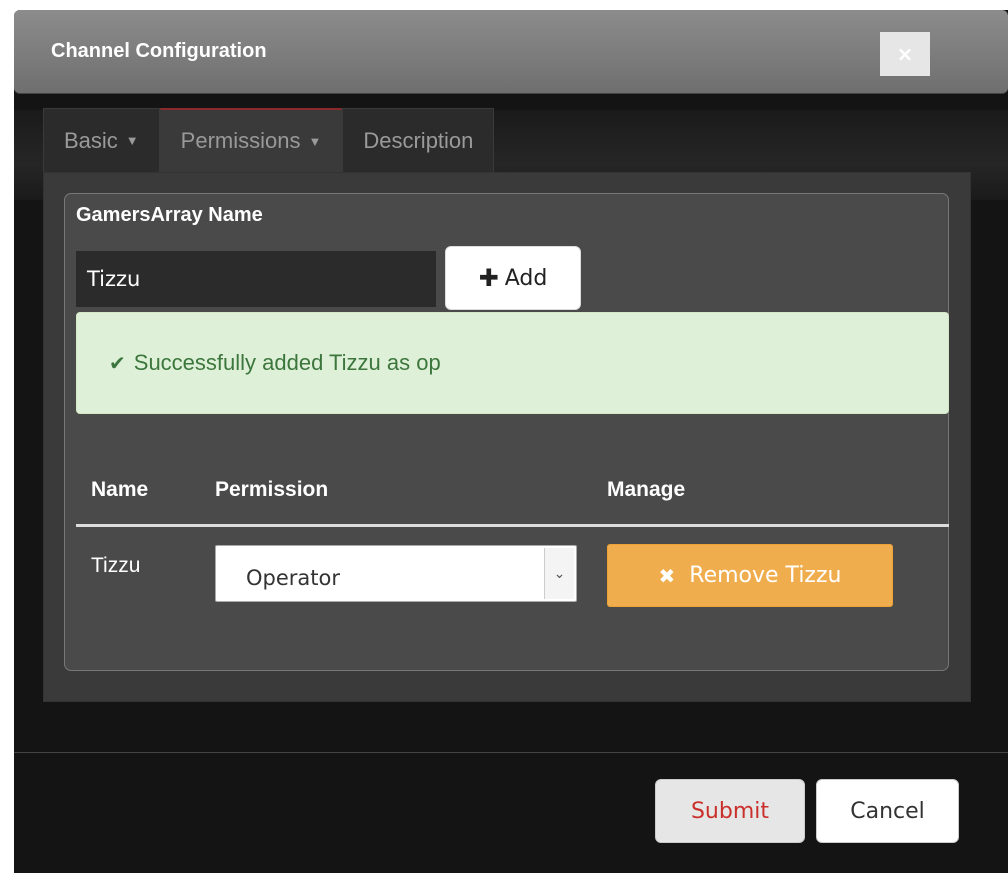  I want to click on panel-heading: GamersArray Name, so click(169, 215).